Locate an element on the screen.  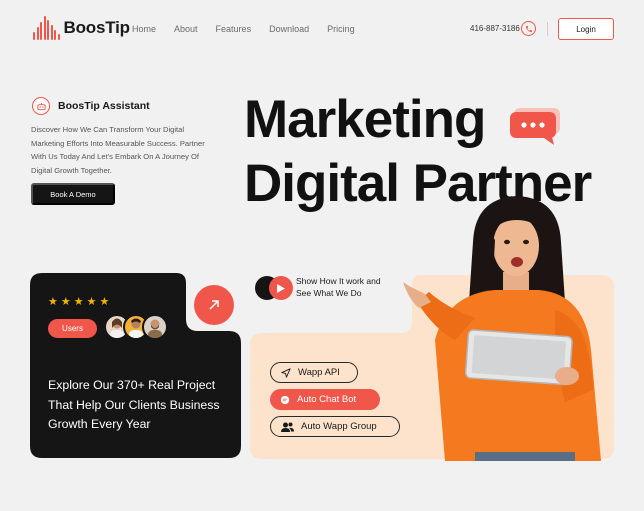
logo-bars-icon is located at coordinates (46, 28).